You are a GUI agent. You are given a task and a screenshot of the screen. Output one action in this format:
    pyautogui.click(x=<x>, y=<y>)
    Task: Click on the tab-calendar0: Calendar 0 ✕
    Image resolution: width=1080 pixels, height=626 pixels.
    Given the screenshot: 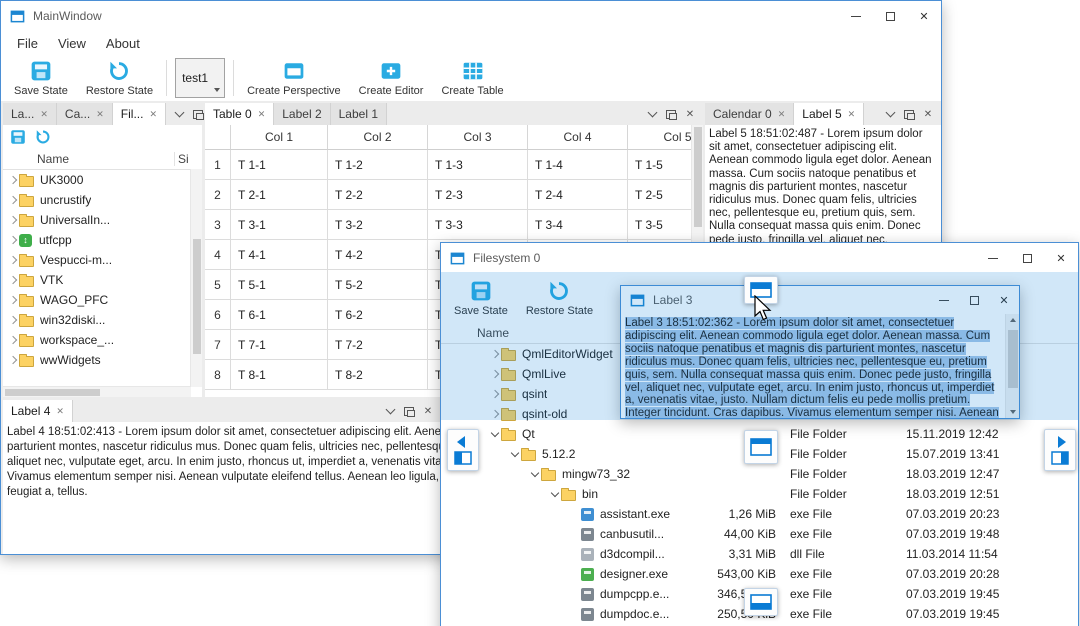 What is the action you would take?
    pyautogui.click(x=750, y=114)
    